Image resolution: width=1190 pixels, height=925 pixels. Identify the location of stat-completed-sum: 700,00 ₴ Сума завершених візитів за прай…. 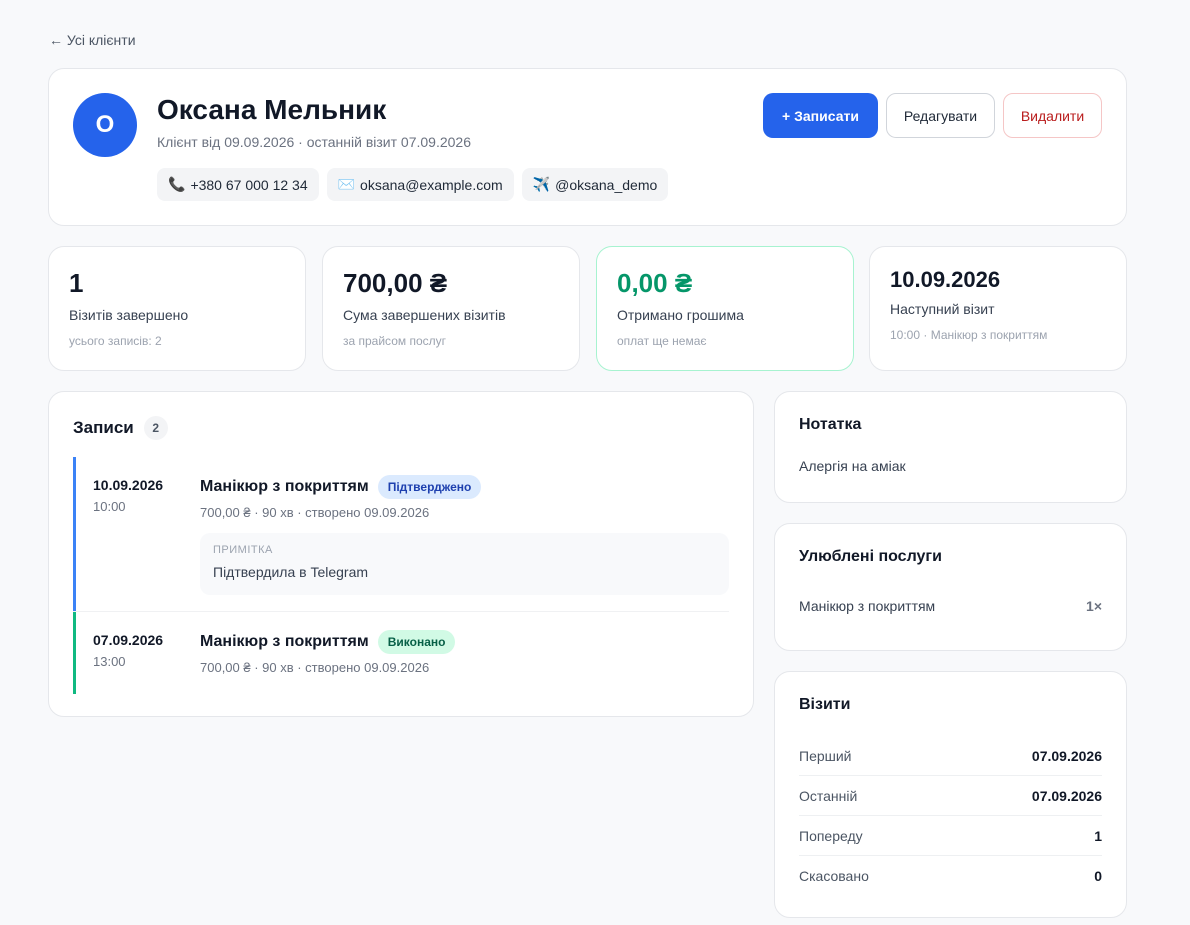
(451, 308).